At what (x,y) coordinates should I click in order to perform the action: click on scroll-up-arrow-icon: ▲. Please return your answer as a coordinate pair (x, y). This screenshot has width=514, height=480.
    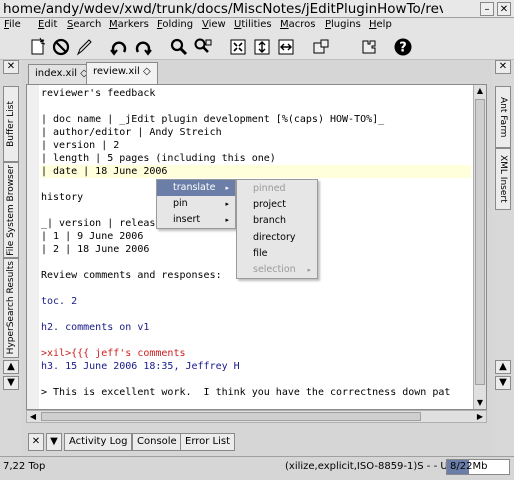
    Looking at the image, I should click on (480, 91).